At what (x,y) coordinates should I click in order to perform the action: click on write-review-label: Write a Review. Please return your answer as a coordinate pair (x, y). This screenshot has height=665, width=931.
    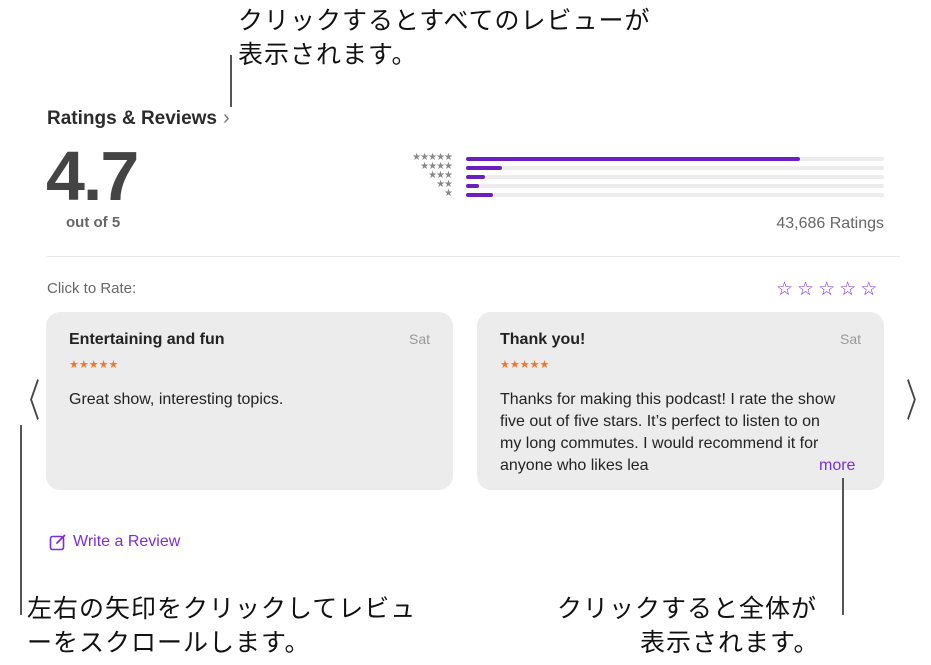
    Looking at the image, I should click on (127, 541).